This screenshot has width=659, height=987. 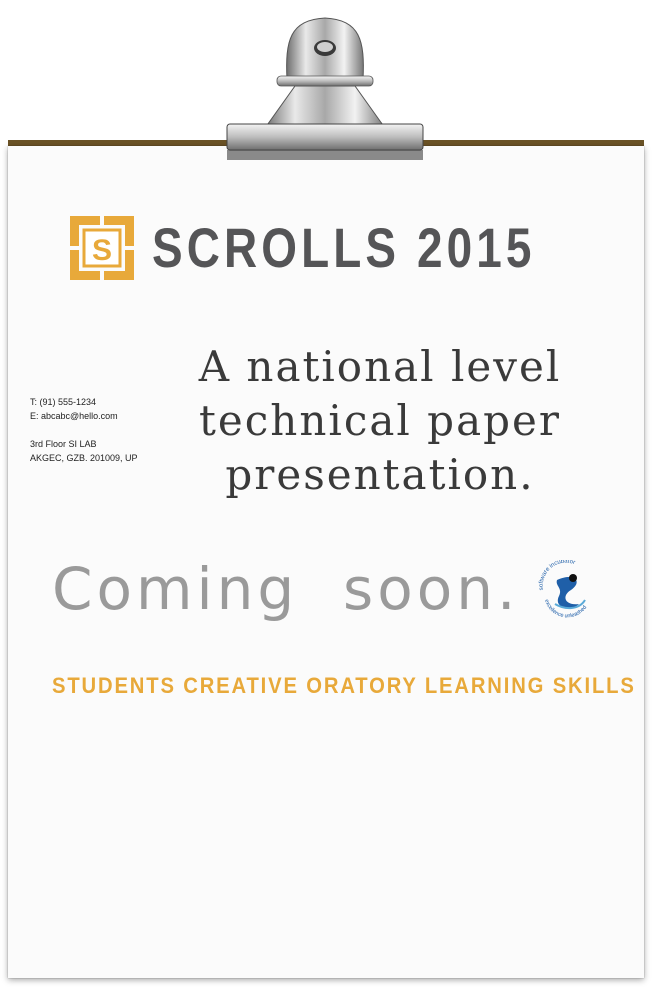 What do you see at coordinates (63, 402) in the screenshot?
I see `contact-phone: T: (91) 555-1234` at bounding box center [63, 402].